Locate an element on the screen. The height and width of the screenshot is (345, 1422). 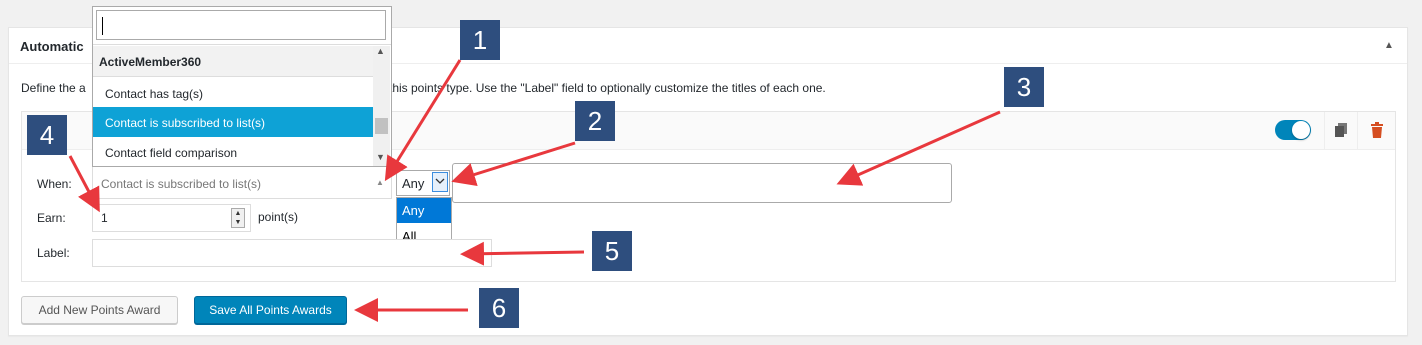
callout-badge: 2 is located at coordinates (595, 121).